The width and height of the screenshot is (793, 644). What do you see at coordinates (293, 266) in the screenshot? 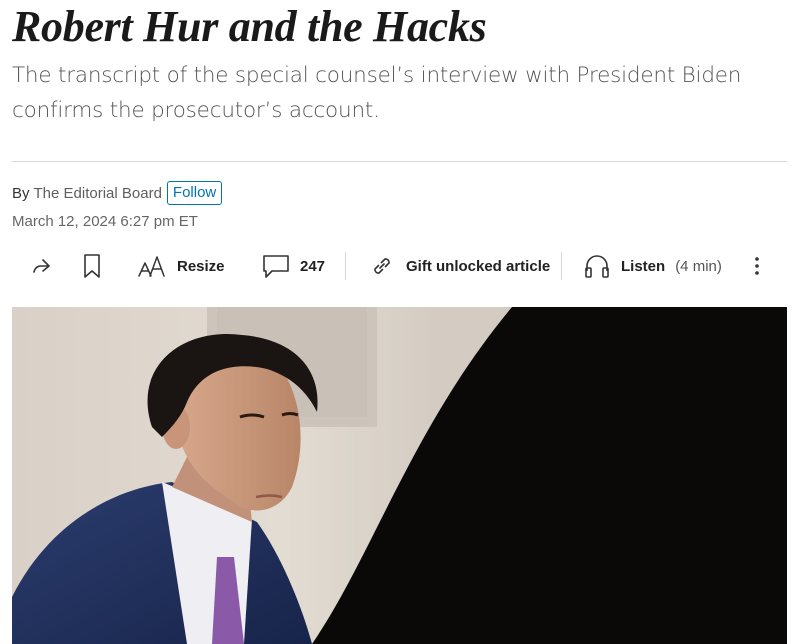
I see `comments-button: 247` at bounding box center [293, 266].